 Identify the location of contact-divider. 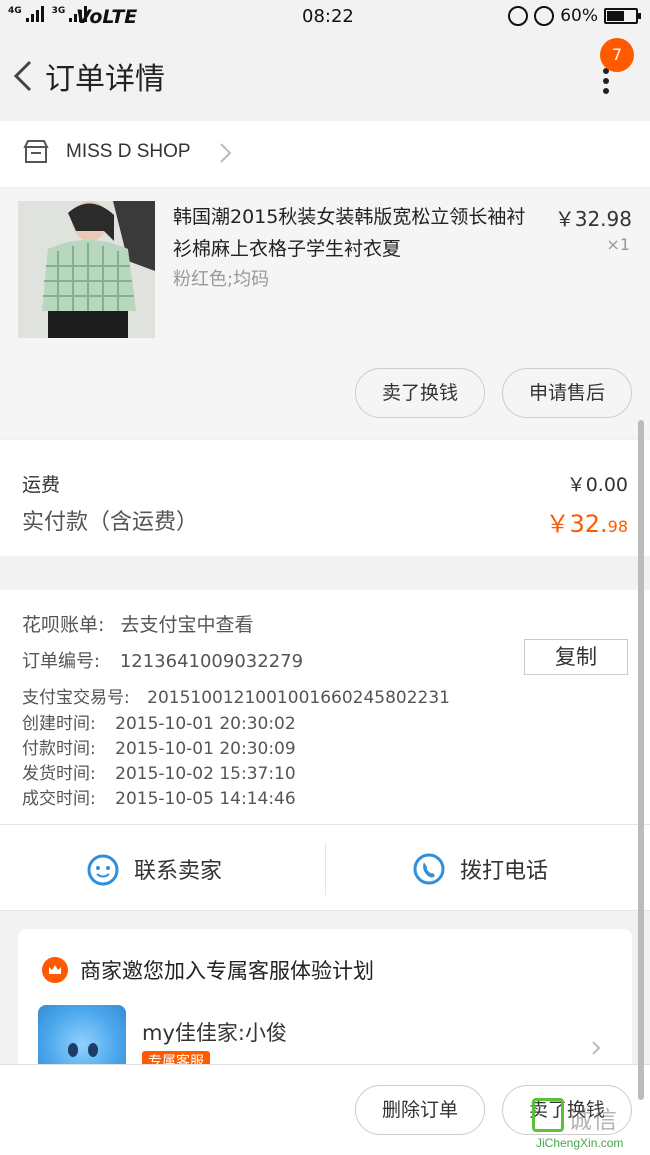
(325, 869).